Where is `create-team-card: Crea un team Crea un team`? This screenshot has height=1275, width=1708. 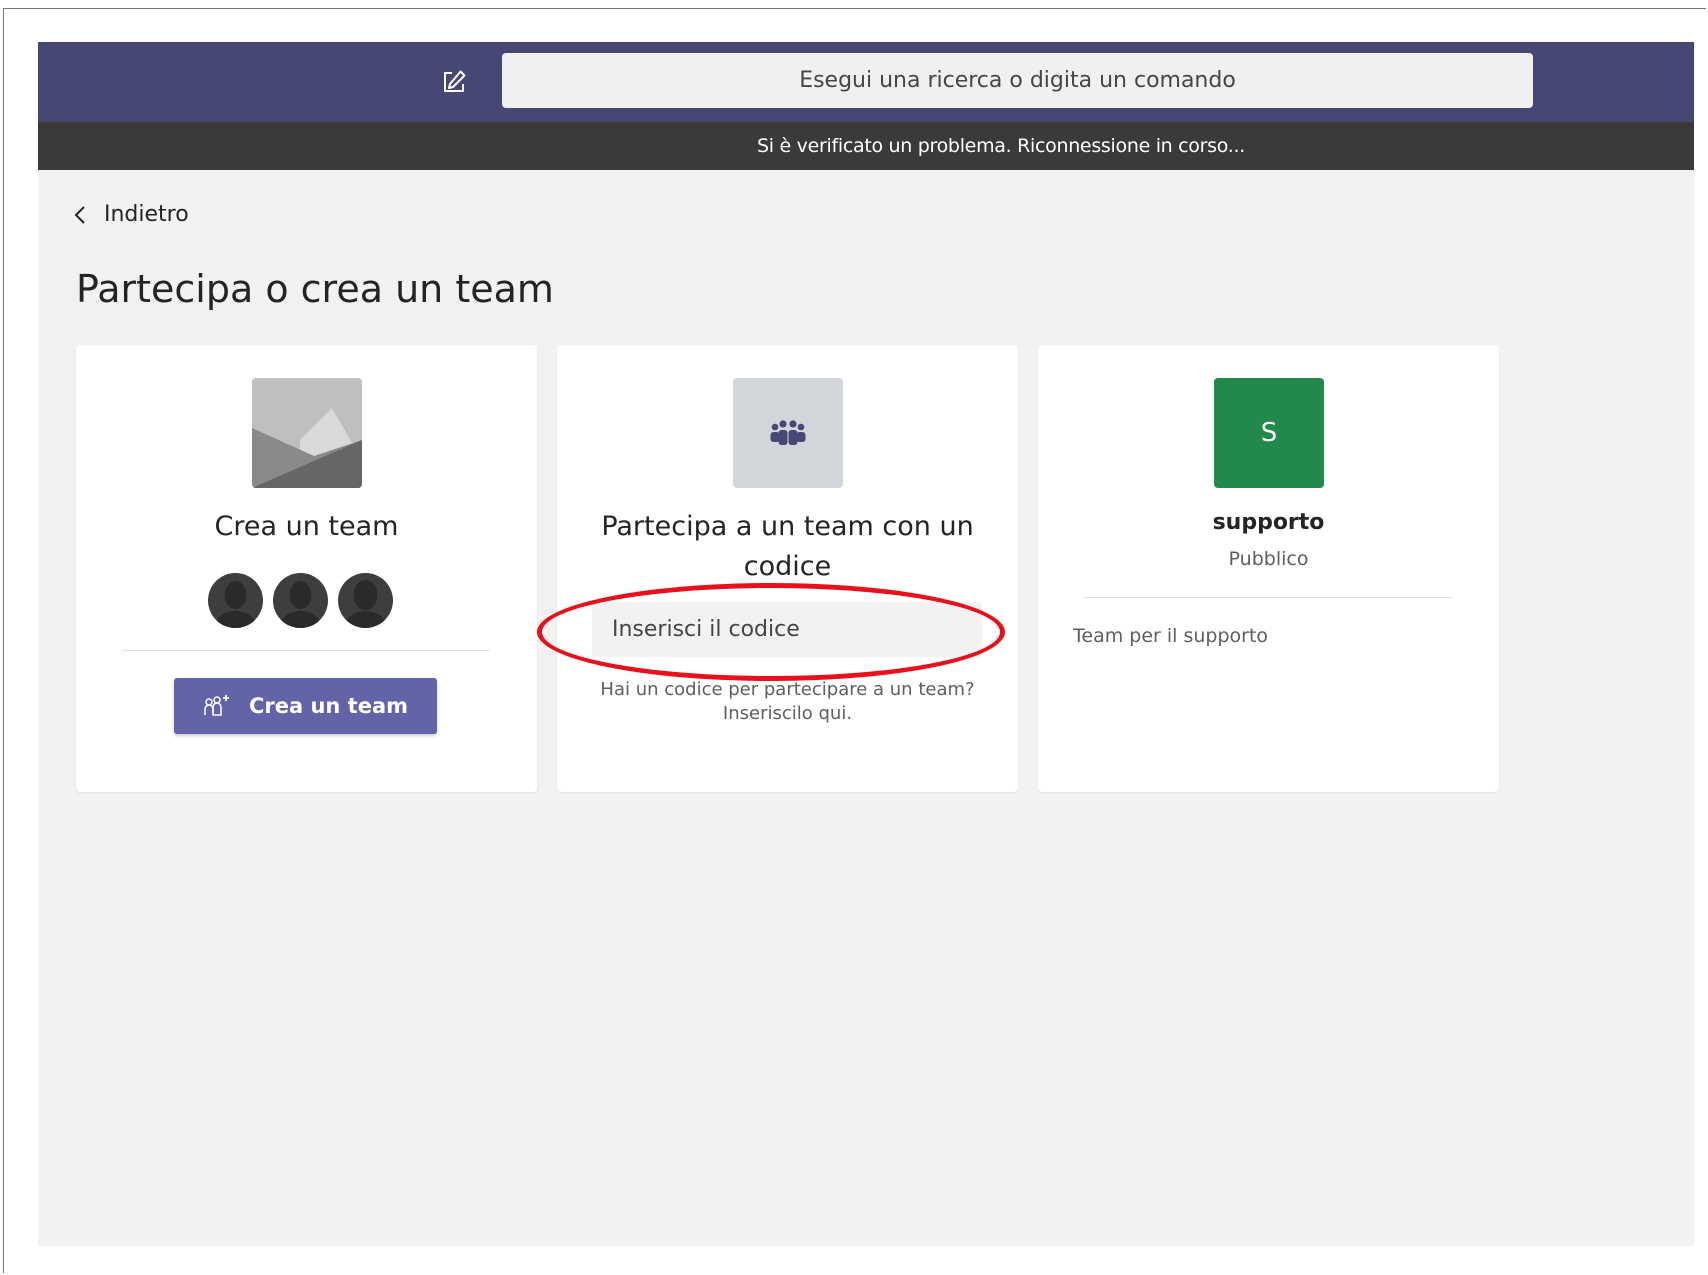 create-team-card: Crea un team Crea un team is located at coordinates (306, 568).